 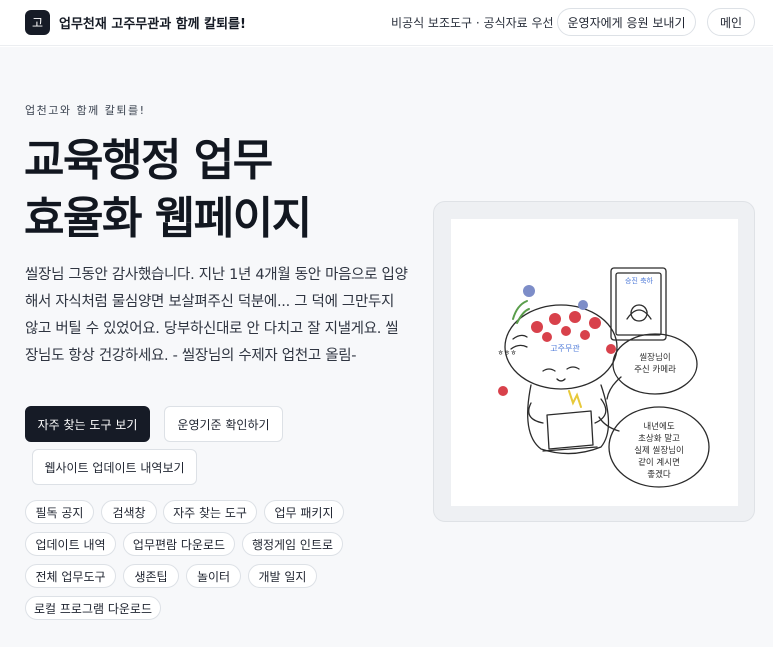 What do you see at coordinates (282, 576) in the screenshot?
I see `chip-dev-log: 개발 일지` at bounding box center [282, 576].